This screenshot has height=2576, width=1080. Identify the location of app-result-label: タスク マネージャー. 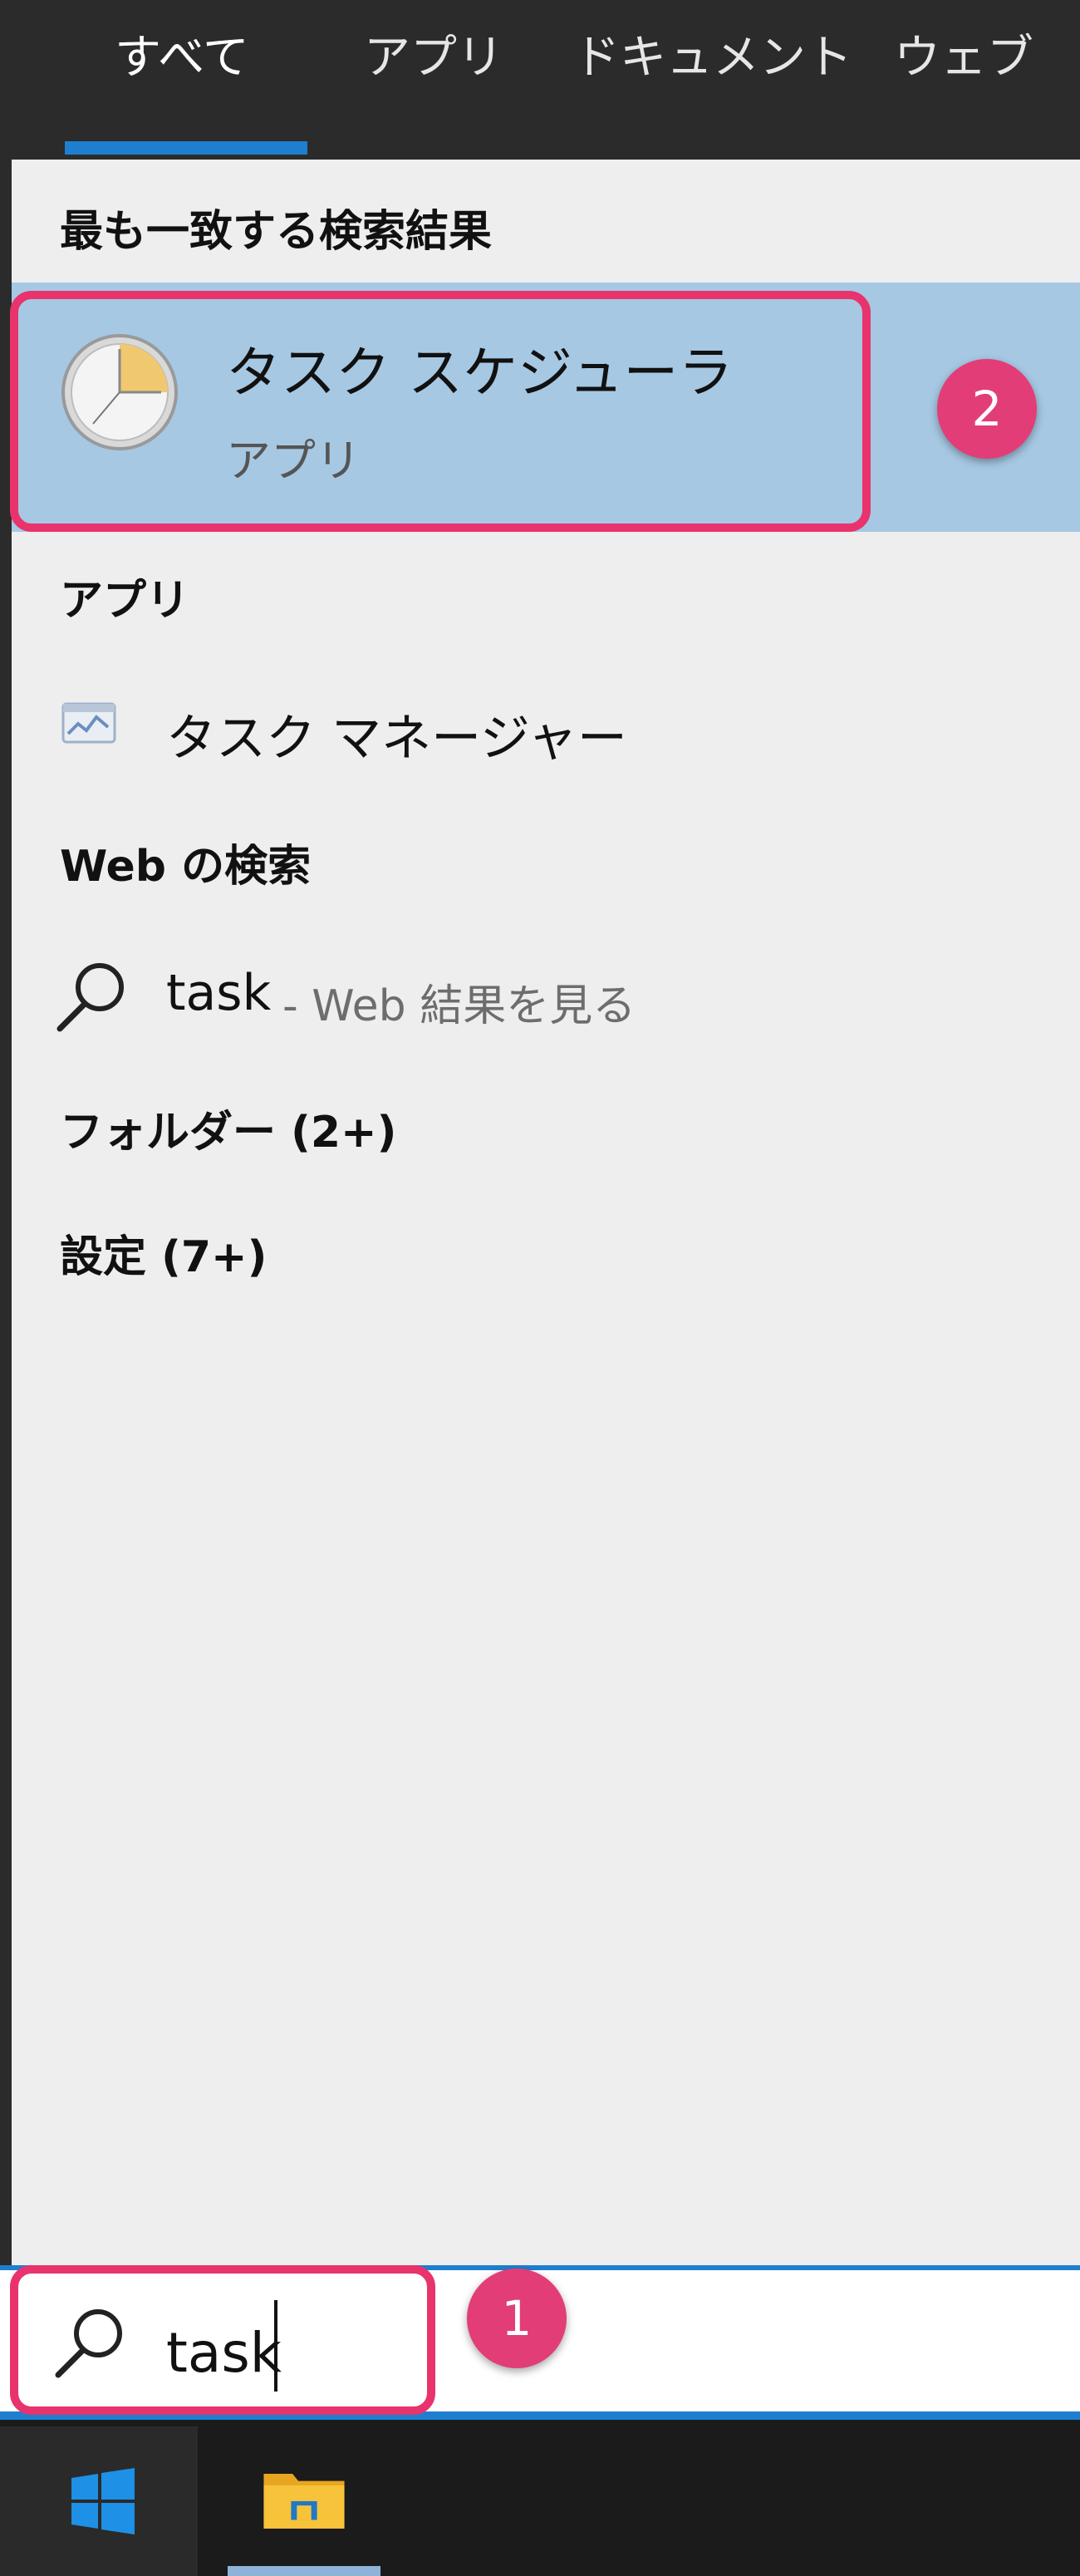
(397, 739).